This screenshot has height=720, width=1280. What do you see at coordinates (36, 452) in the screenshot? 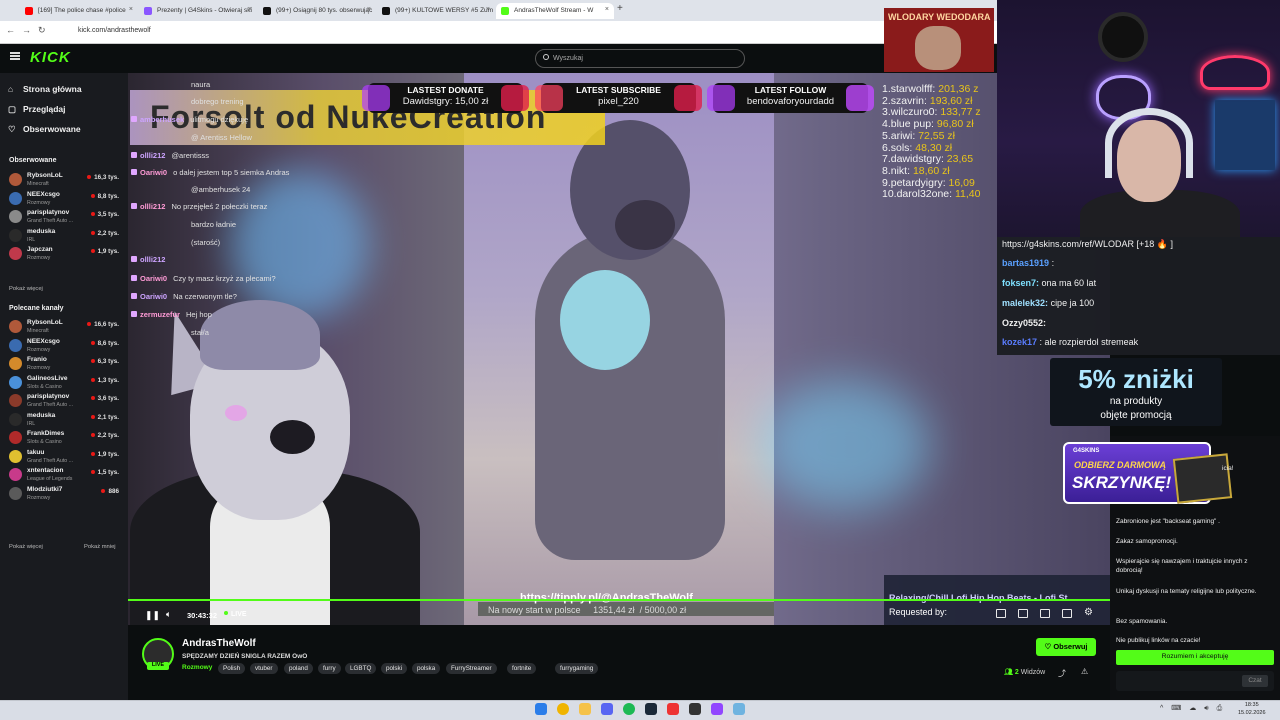
I see `channel-name: takuu` at bounding box center [36, 452].